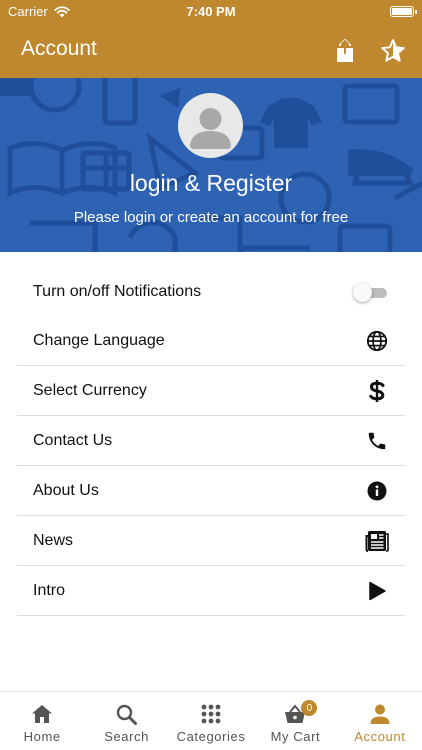  I want to click on tab-home: Home, so click(42, 721).